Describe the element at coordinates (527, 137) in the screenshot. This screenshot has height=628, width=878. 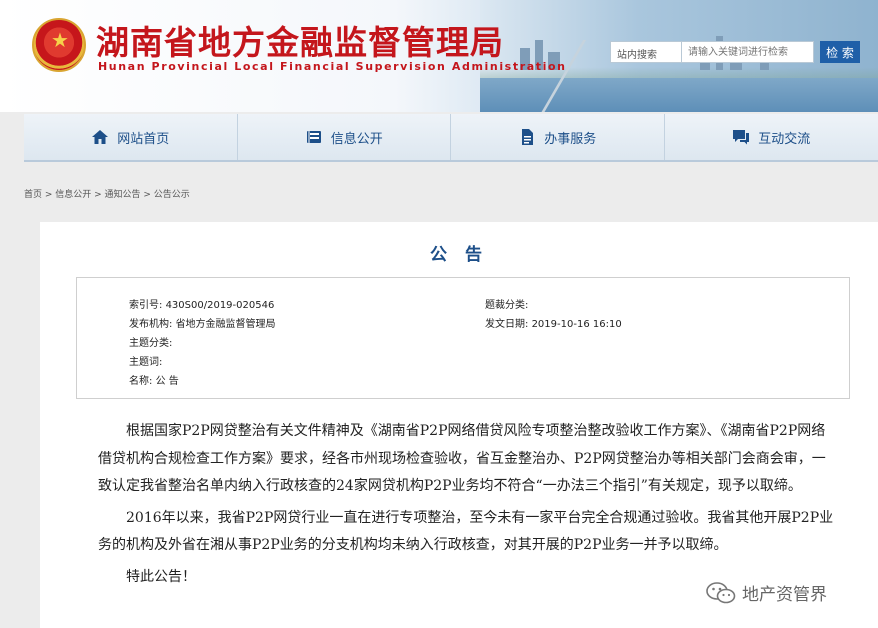
I see `document-icon` at that location.